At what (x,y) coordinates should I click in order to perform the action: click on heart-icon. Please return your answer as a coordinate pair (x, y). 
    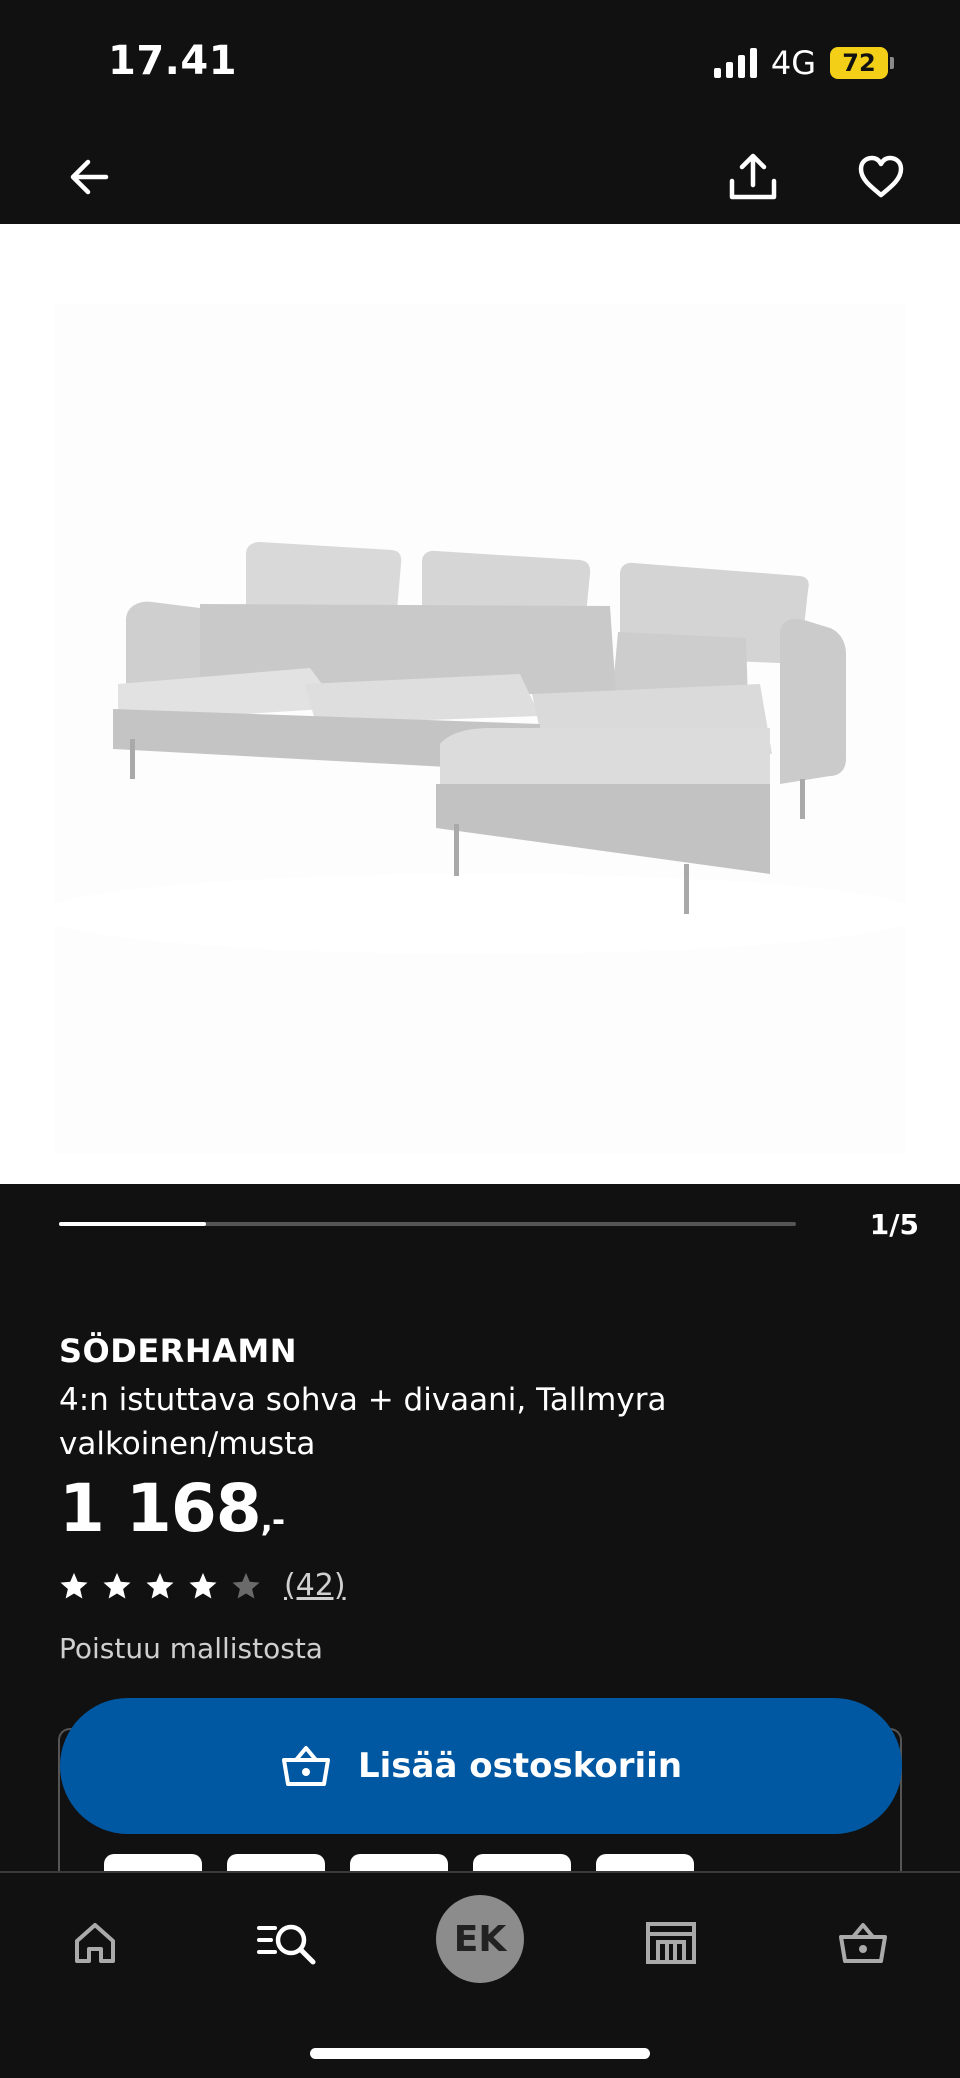
    Looking at the image, I should click on (881, 176).